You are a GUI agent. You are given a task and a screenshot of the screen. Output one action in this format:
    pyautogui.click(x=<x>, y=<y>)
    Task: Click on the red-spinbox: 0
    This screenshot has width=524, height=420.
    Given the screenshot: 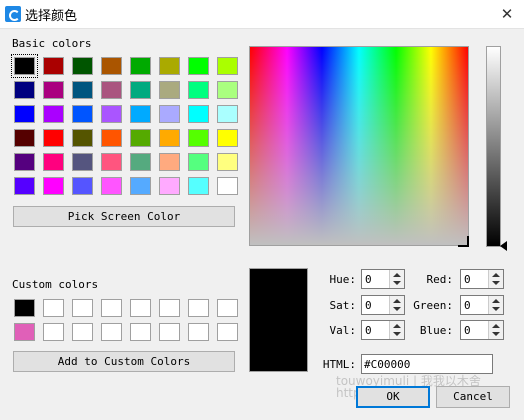 What is the action you would take?
    pyautogui.click(x=482, y=279)
    